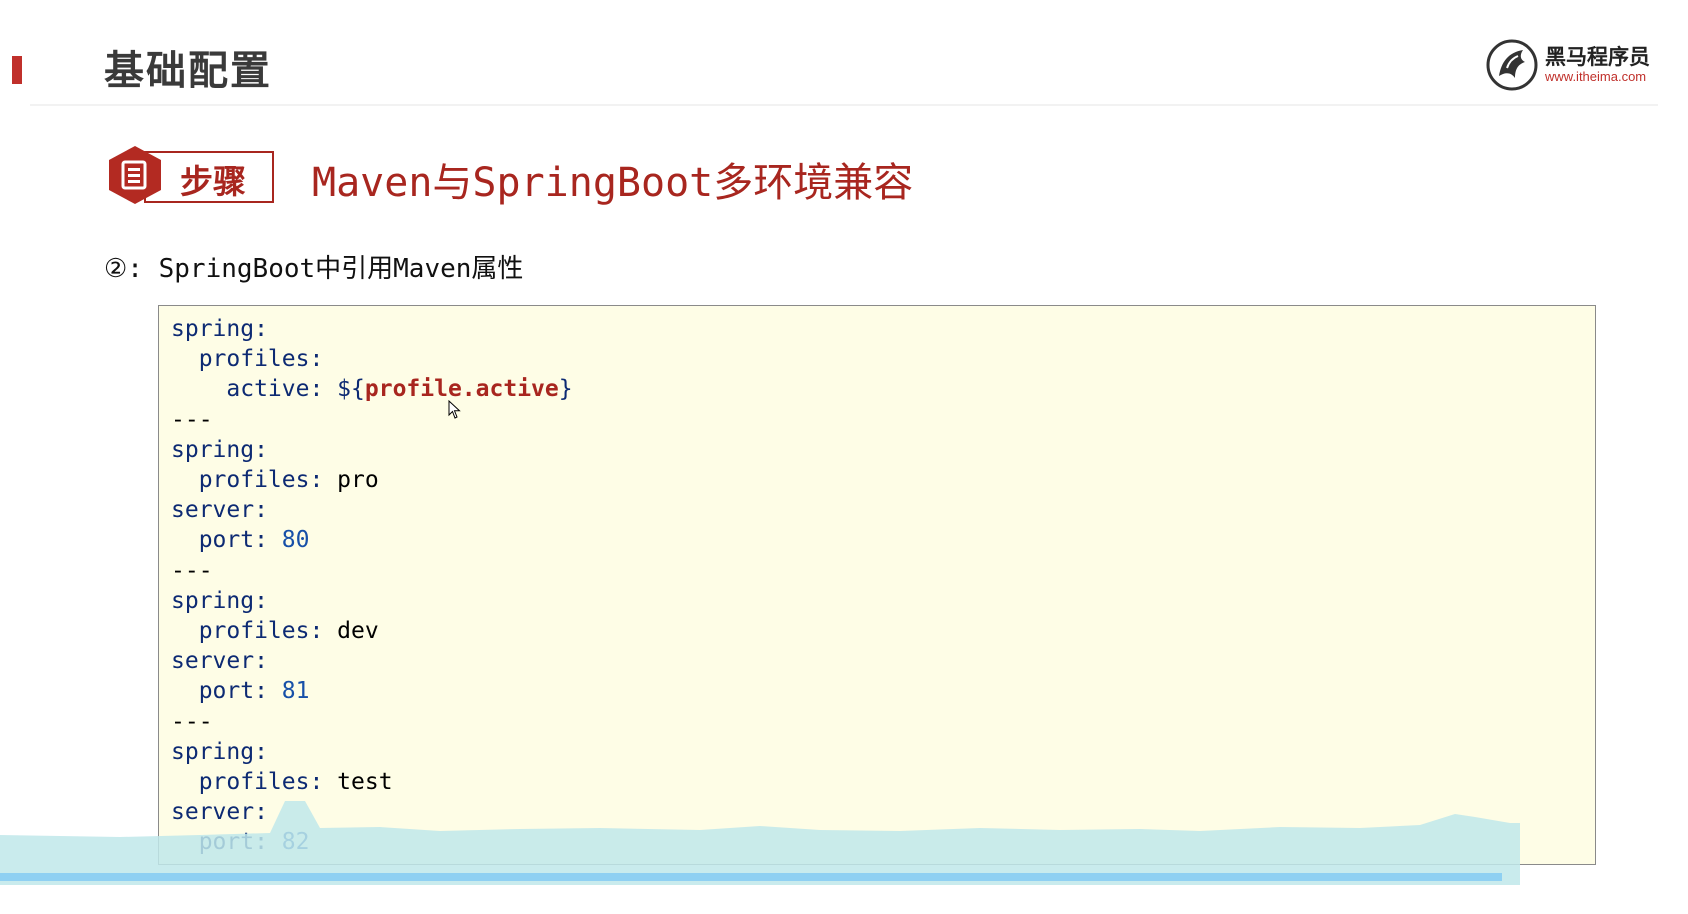  Describe the element at coordinates (282, 782) in the screenshot. I see `code-line: profiles: test` at that location.